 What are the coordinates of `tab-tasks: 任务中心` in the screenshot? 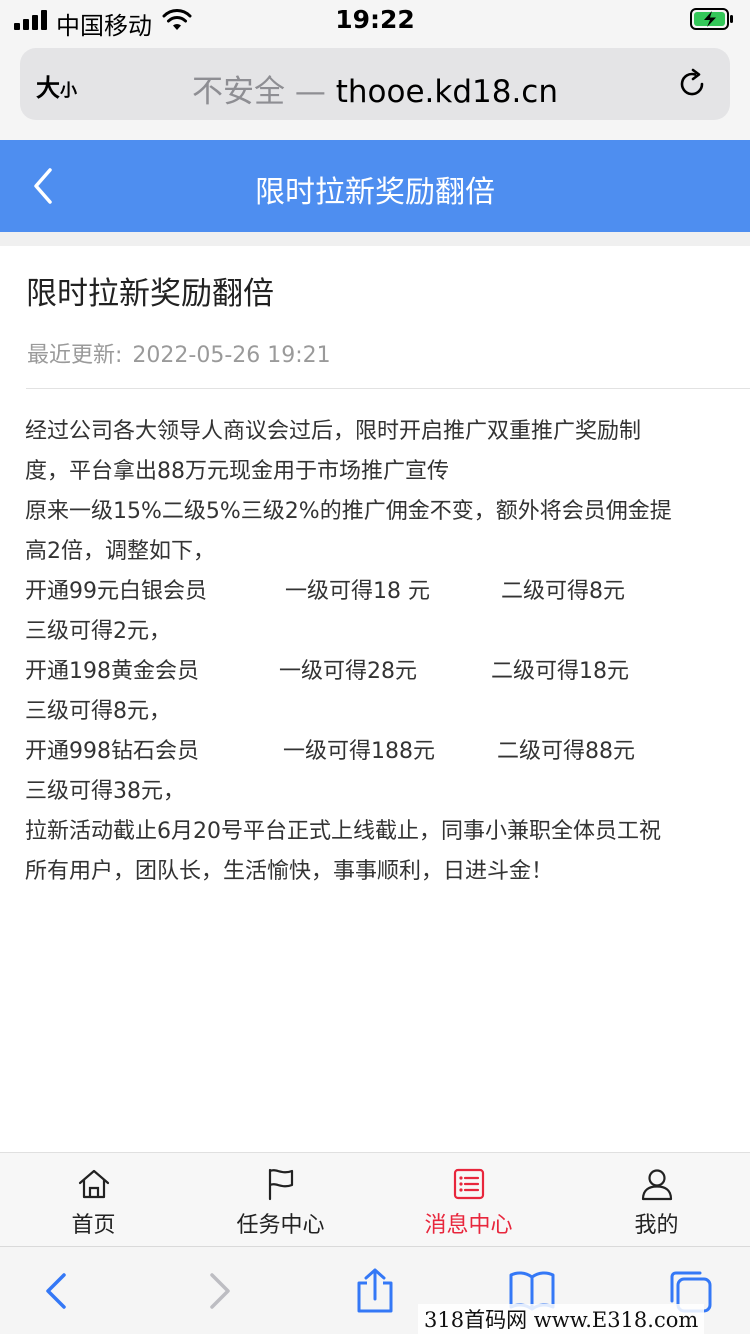 It's located at (280, 1200).